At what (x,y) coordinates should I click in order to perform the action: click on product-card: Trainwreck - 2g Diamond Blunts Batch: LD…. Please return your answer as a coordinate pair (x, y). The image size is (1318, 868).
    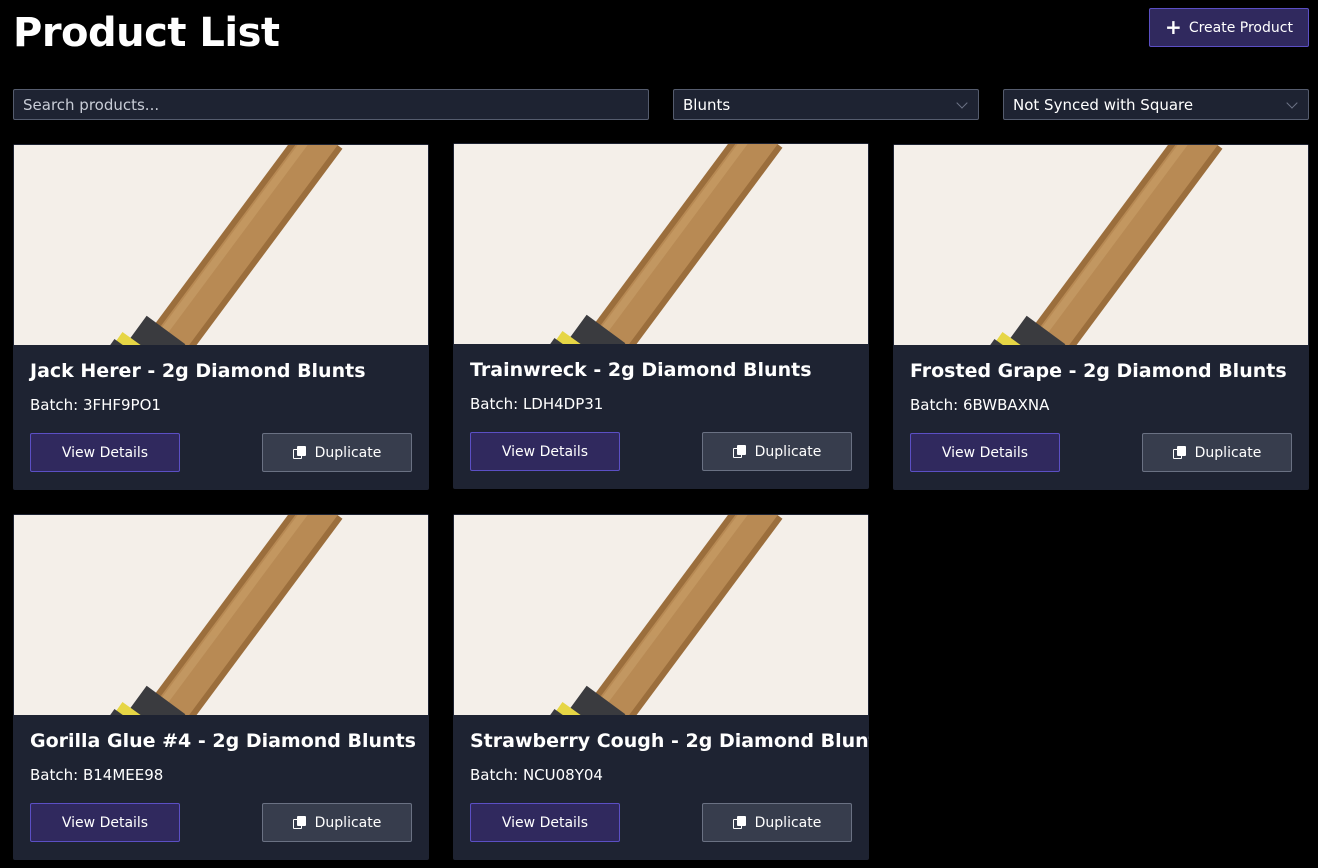
    Looking at the image, I should click on (661, 316).